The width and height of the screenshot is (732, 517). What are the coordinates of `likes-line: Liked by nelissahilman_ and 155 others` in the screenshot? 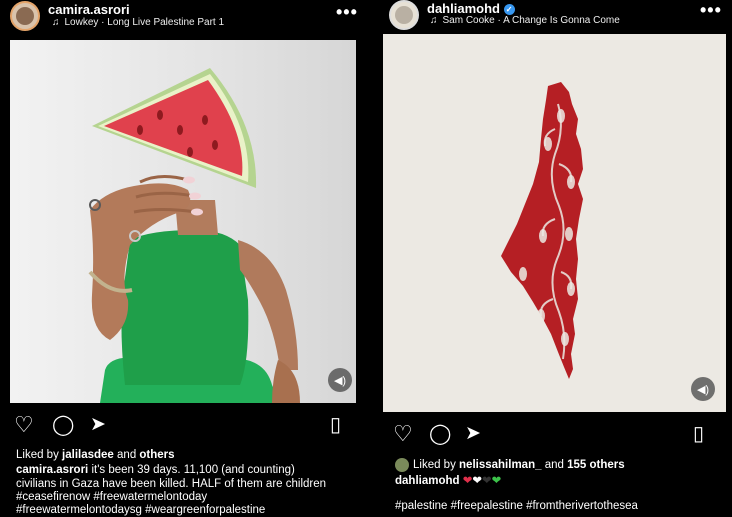 It's located at (510, 465).